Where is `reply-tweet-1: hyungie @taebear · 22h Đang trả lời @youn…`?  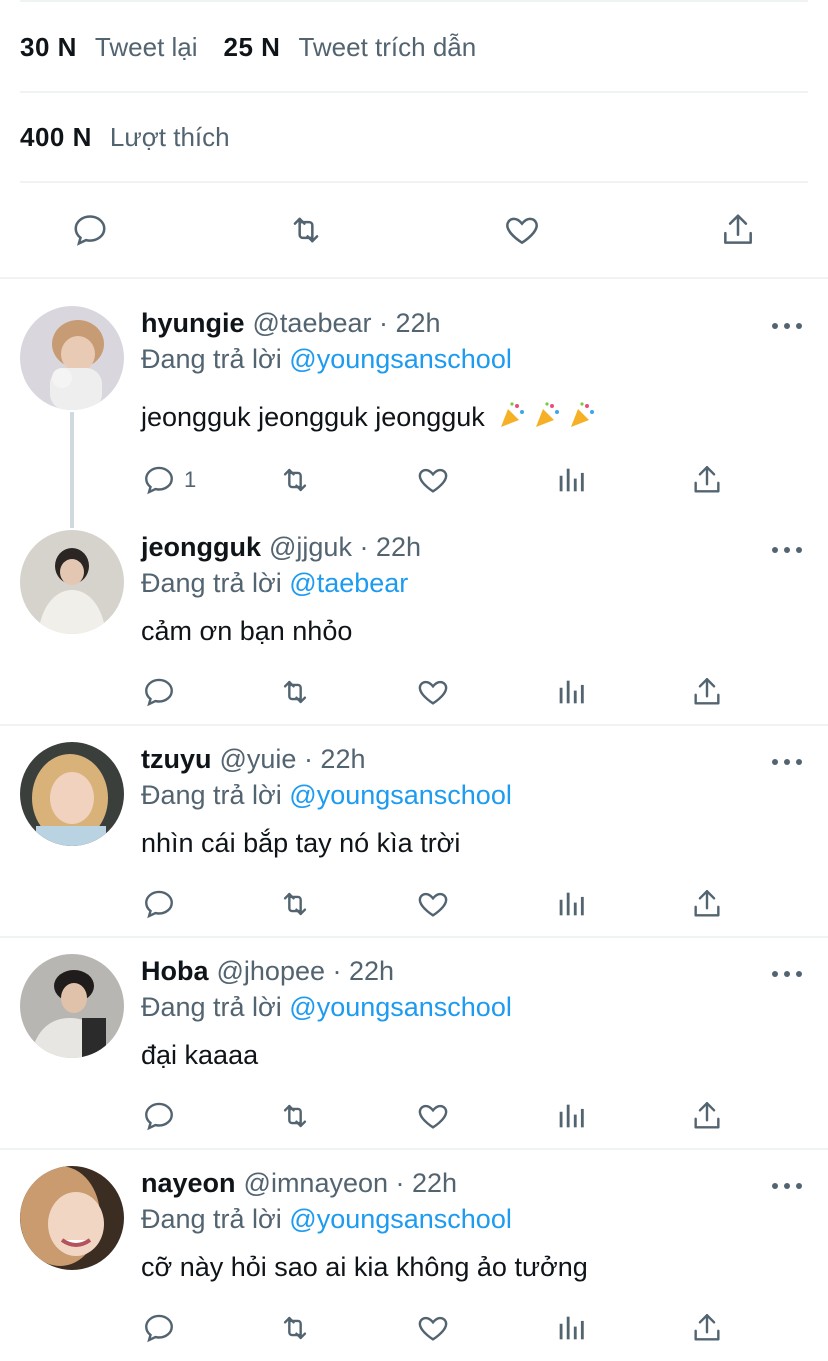
reply-tweet-1: hyungie @taebear · 22h Đang trả lời @youn… is located at coordinates (414, 406).